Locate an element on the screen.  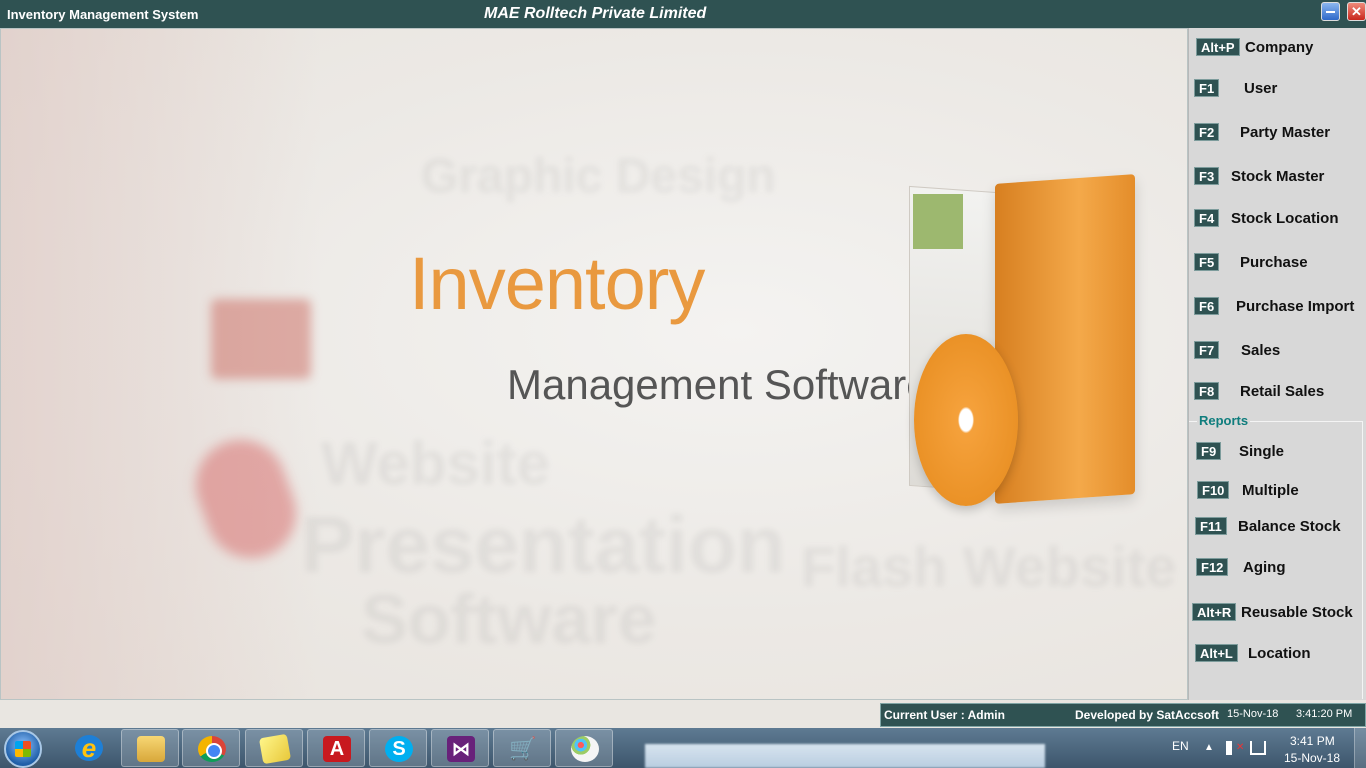
taskbar-acrobat-reader: A is located at coordinates (336, 748).